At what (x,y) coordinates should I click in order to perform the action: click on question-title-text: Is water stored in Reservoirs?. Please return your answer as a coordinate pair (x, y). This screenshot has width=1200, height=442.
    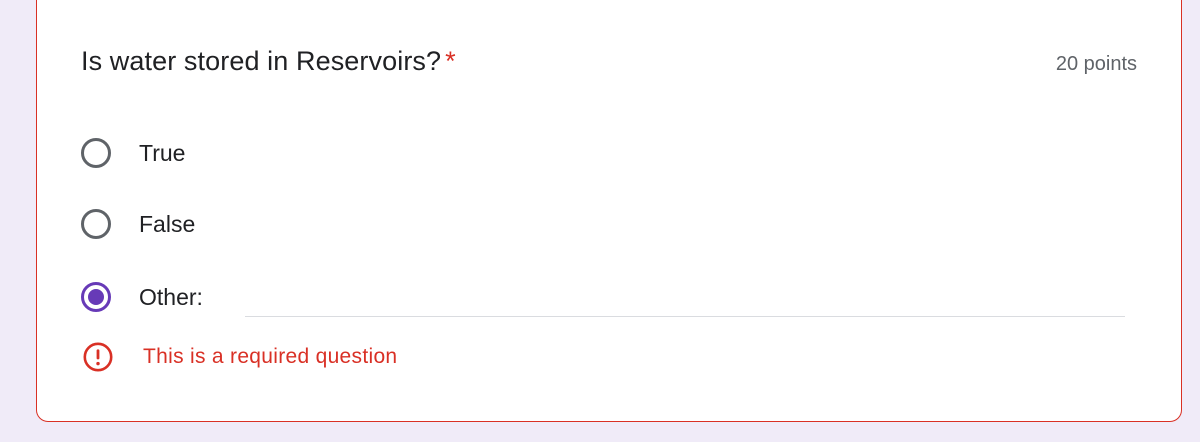
    Looking at the image, I should click on (261, 61).